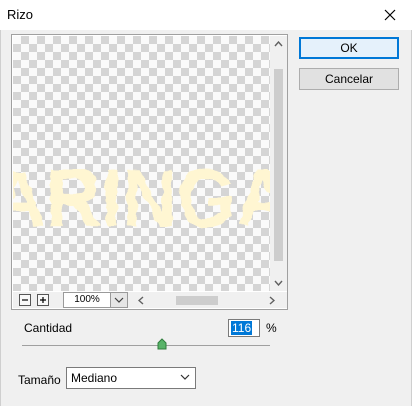 This screenshot has height=406, width=412. Describe the element at coordinates (39, 380) in the screenshot. I see `size-label: Tamaño` at that location.